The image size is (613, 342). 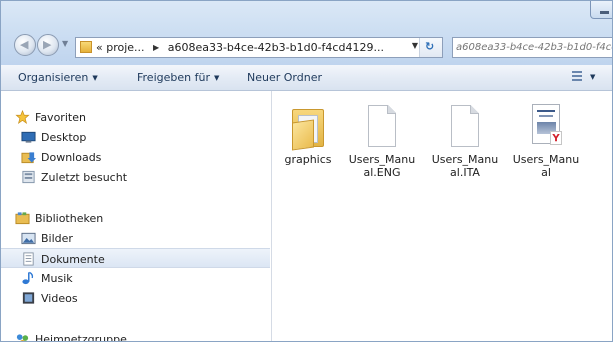 What do you see at coordinates (99, 47) in the screenshot?
I see `breadcrumb-overflow: «` at bounding box center [99, 47].